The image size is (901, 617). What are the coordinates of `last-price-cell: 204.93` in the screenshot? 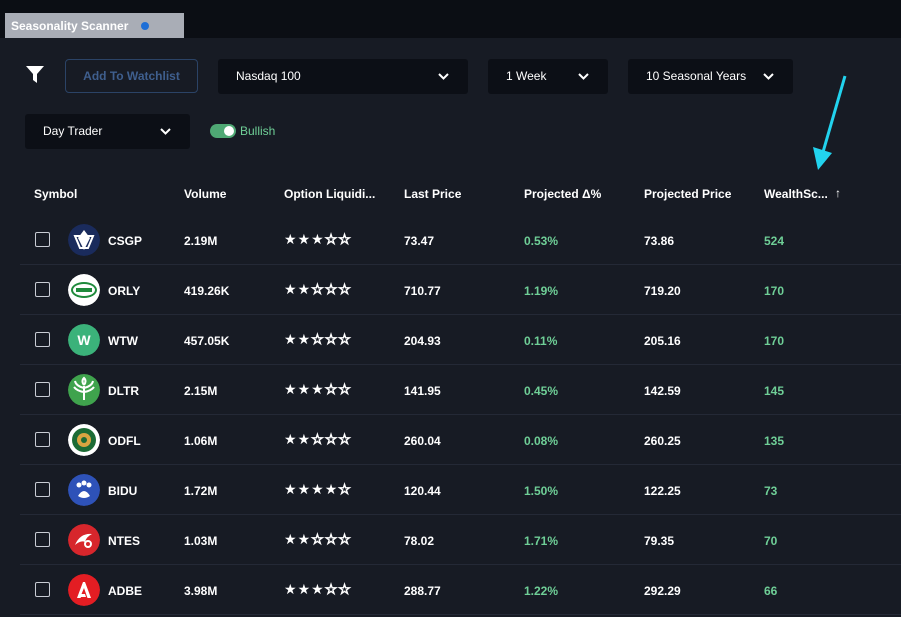 It's located at (422, 341).